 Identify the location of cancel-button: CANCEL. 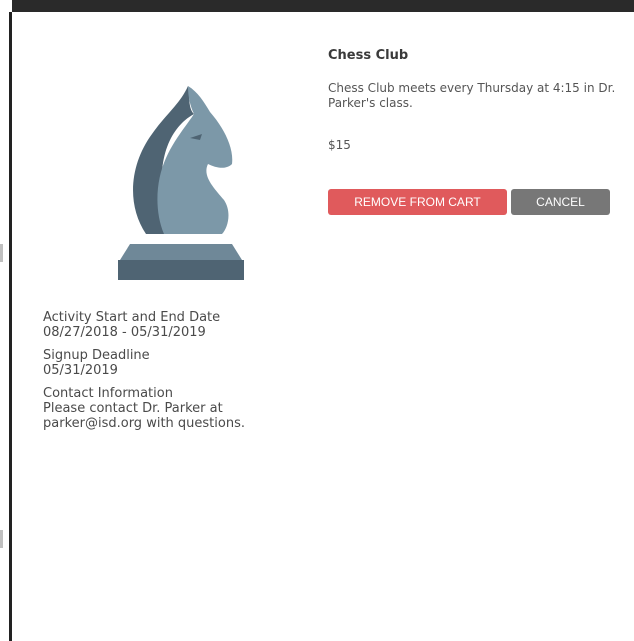
(560, 202).